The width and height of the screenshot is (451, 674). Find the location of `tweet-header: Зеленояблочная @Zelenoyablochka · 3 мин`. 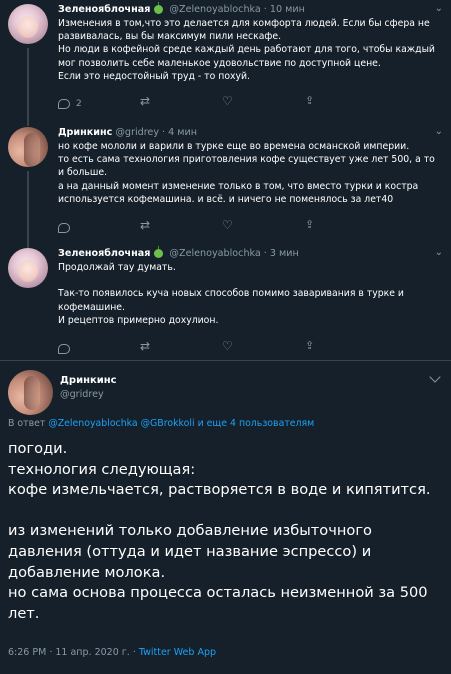

tweet-header: Зеленояблочная @Zelenoyablochka · 3 мин is located at coordinates (250, 253).